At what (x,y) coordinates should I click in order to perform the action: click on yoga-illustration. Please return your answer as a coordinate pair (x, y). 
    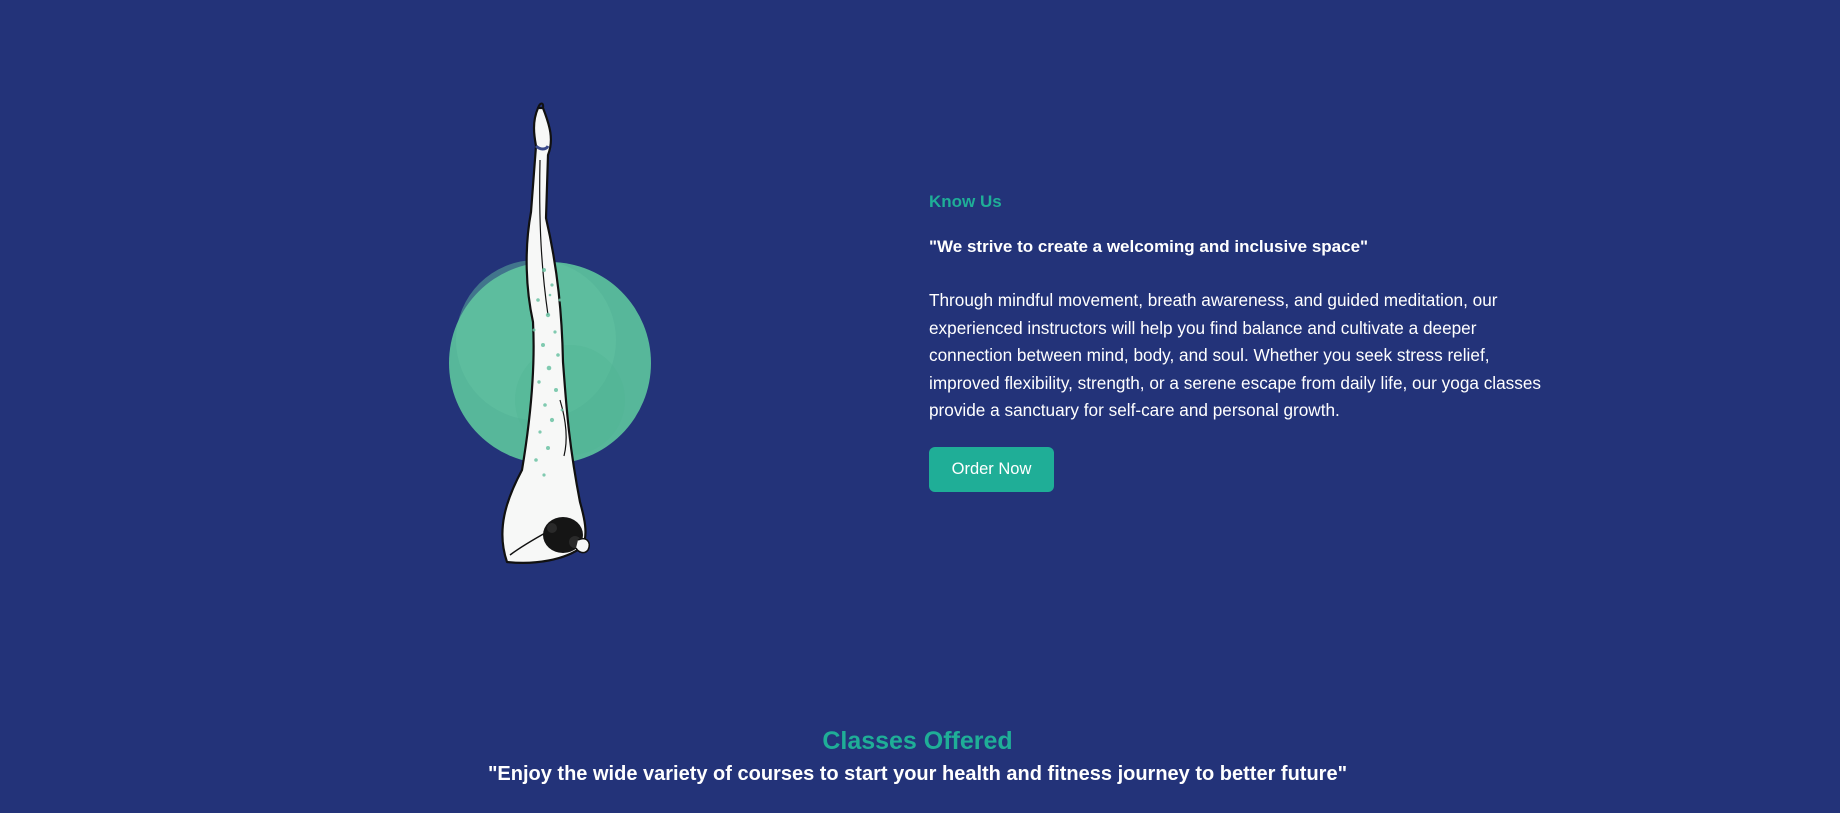
    Looking at the image, I should click on (555, 340).